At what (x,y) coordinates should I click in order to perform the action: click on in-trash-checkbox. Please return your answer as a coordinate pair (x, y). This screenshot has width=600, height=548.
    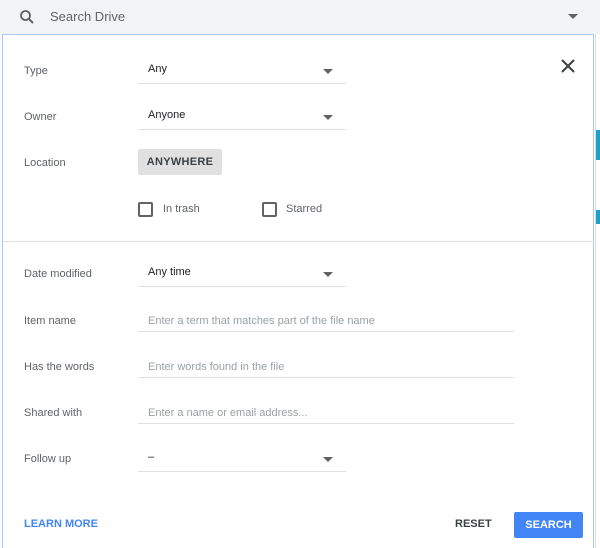
    Looking at the image, I should click on (145, 209).